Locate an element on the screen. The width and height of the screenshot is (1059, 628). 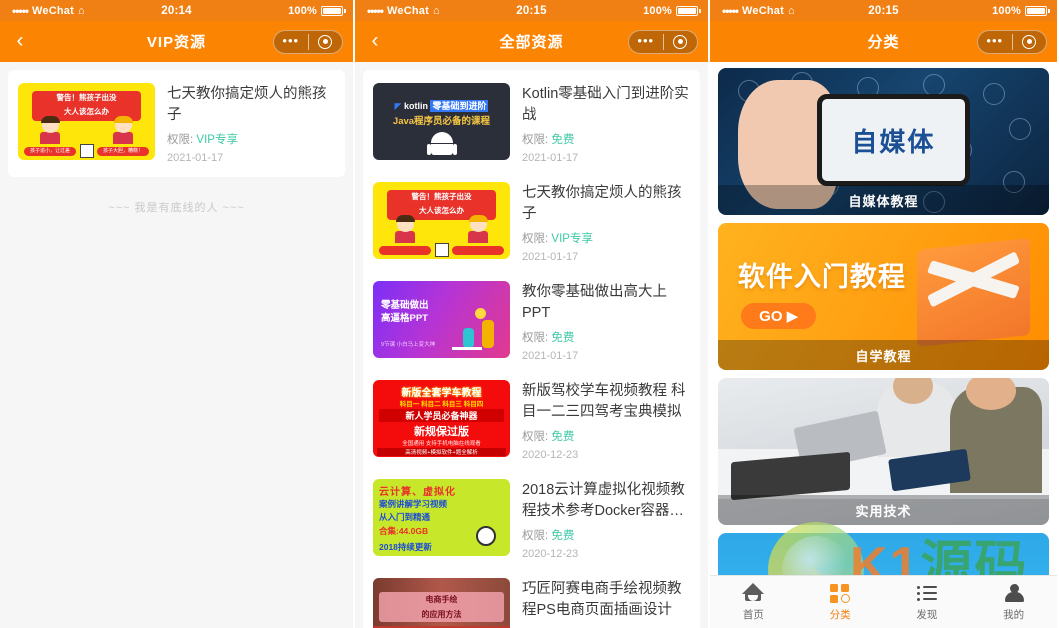
thumb-line-3: 9节课 小白马上变大神 is located at coordinates (408, 345).